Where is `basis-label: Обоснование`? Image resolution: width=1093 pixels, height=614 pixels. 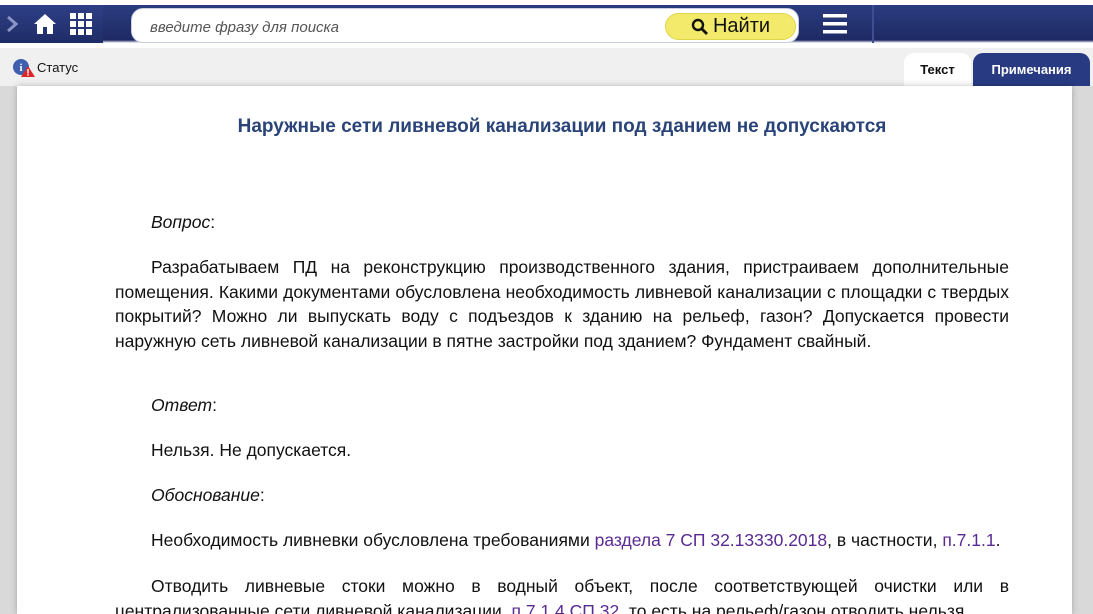 basis-label: Обоснование is located at coordinates (205, 495).